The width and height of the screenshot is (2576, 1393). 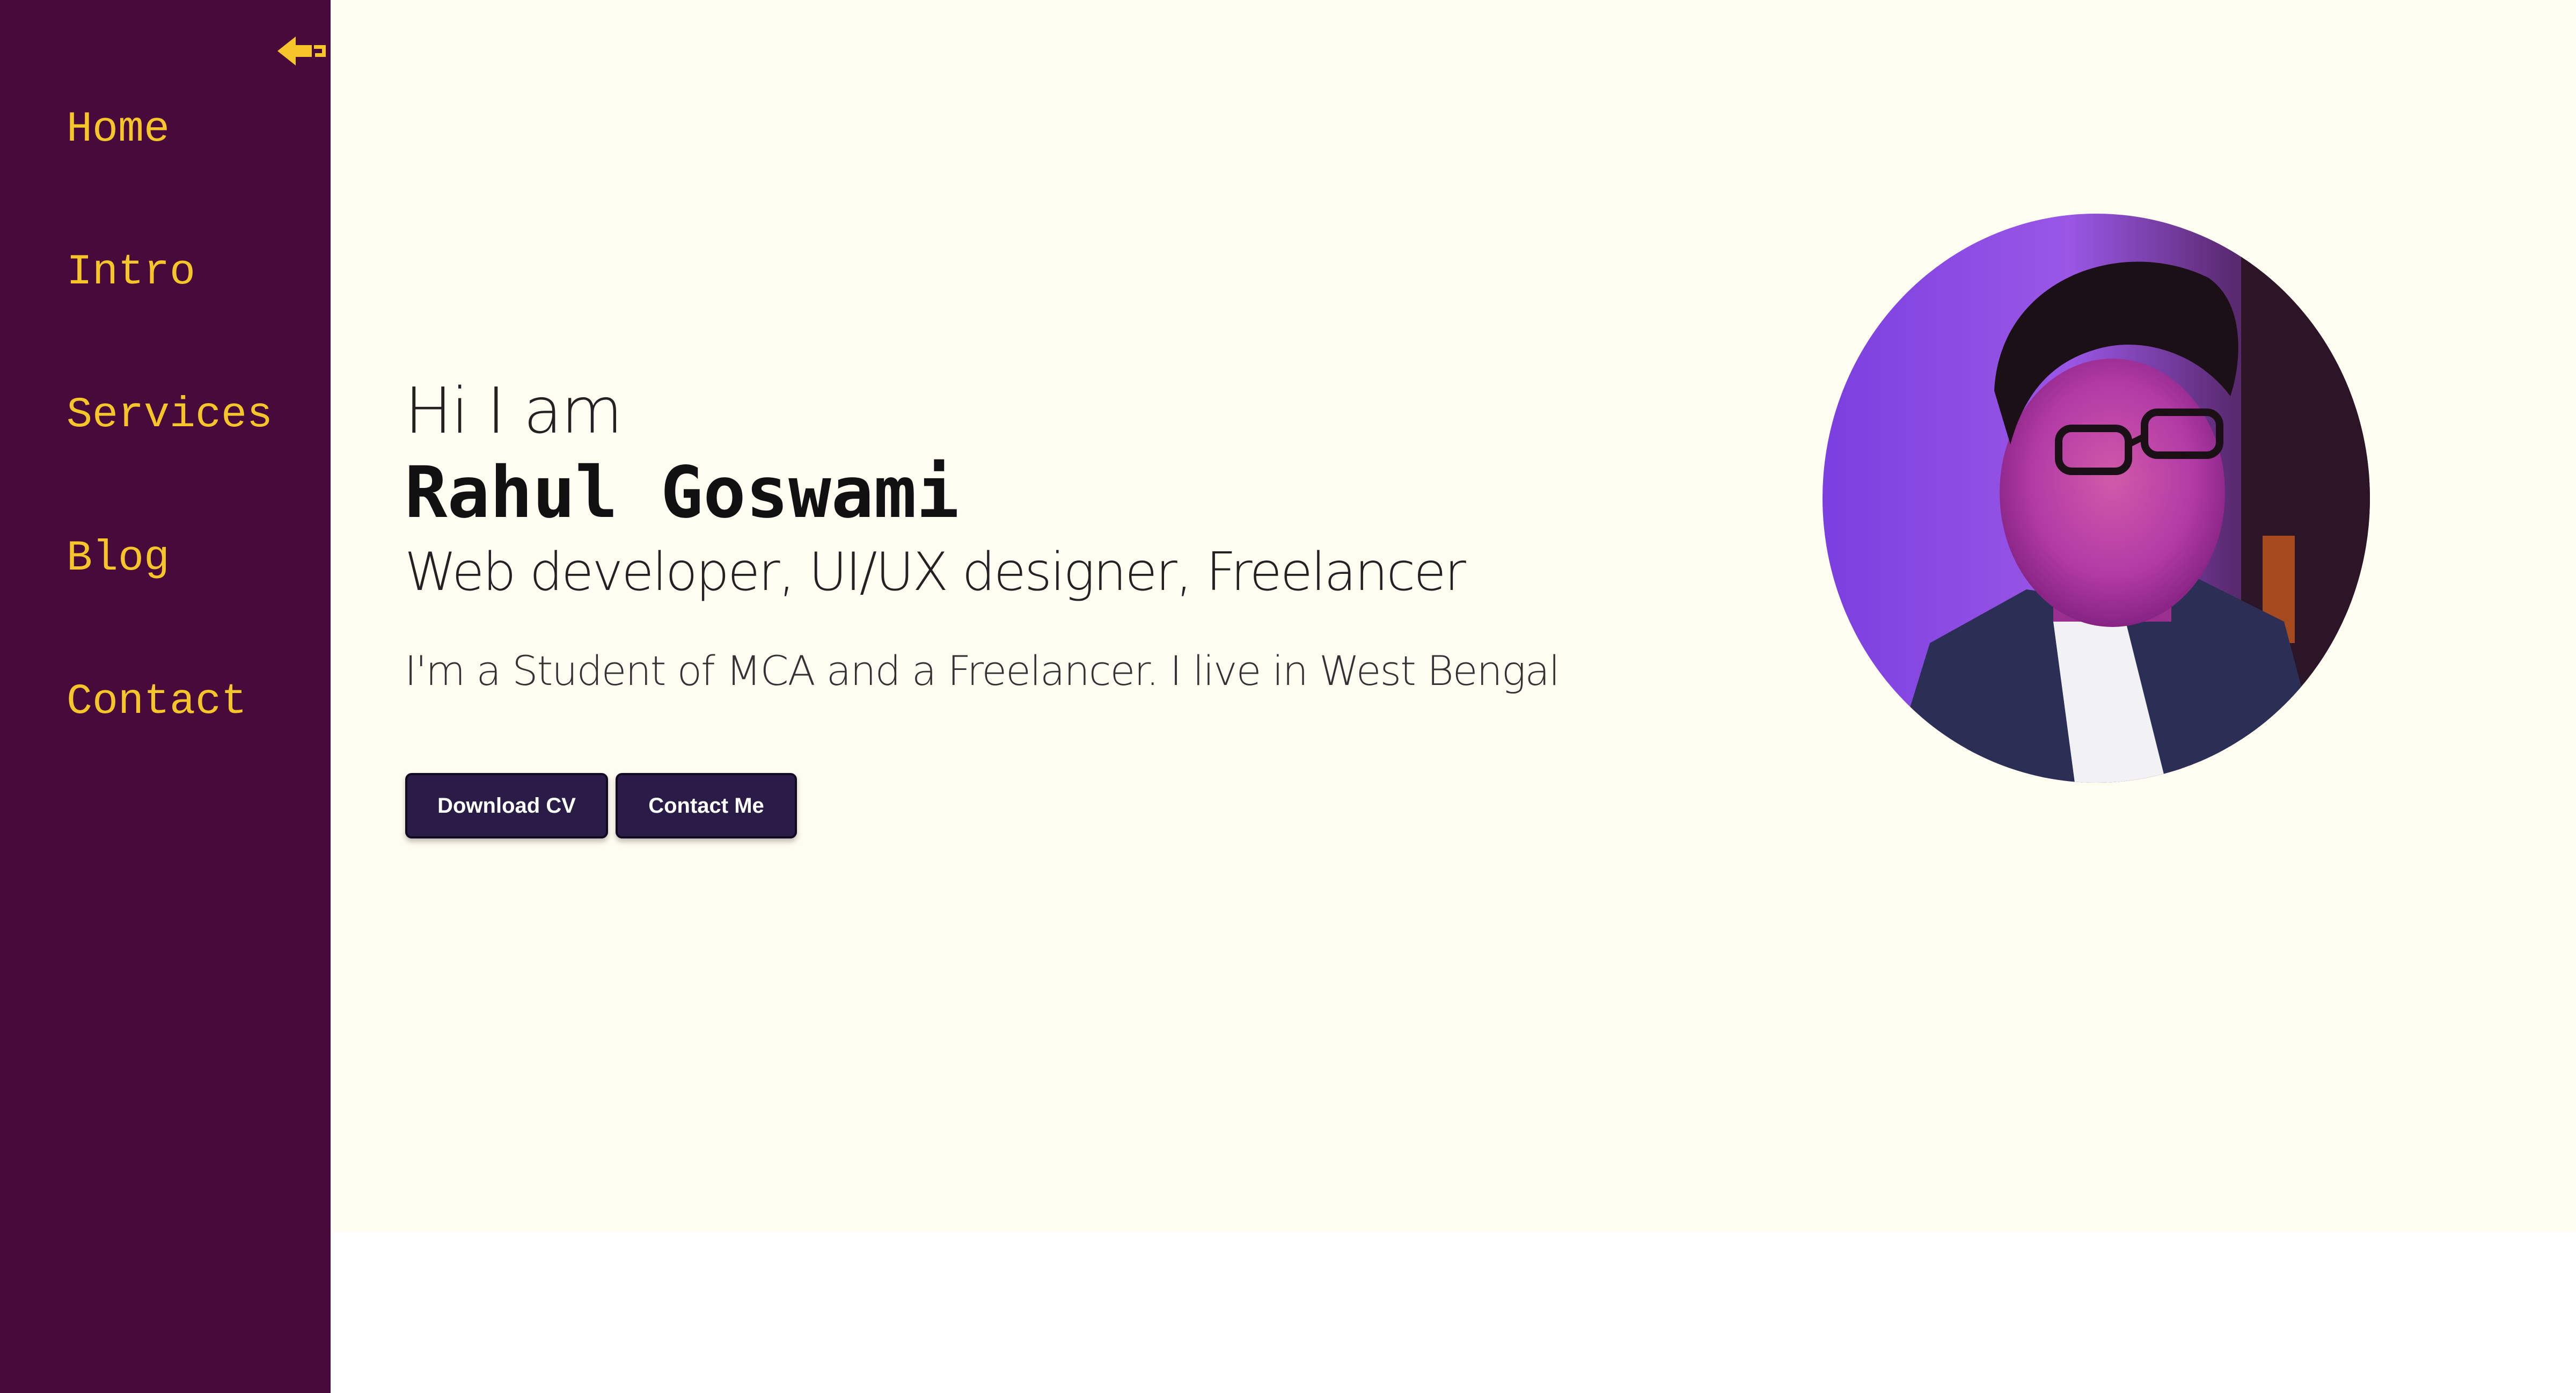 What do you see at coordinates (2096, 498) in the screenshot?
I see `profile-photo` at bounding box center [2096, 498].